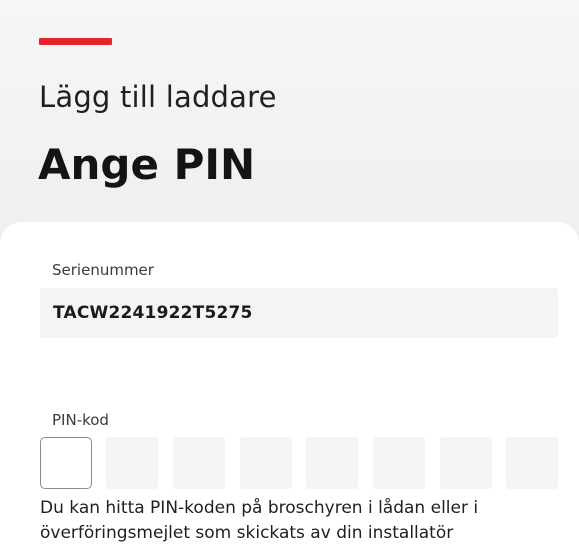 The height and width of the screenshot is (545, 579). Describe the element at coordinates (103, 270) in the screenshot. I see `serial-number-label: Serienummer` at that location.